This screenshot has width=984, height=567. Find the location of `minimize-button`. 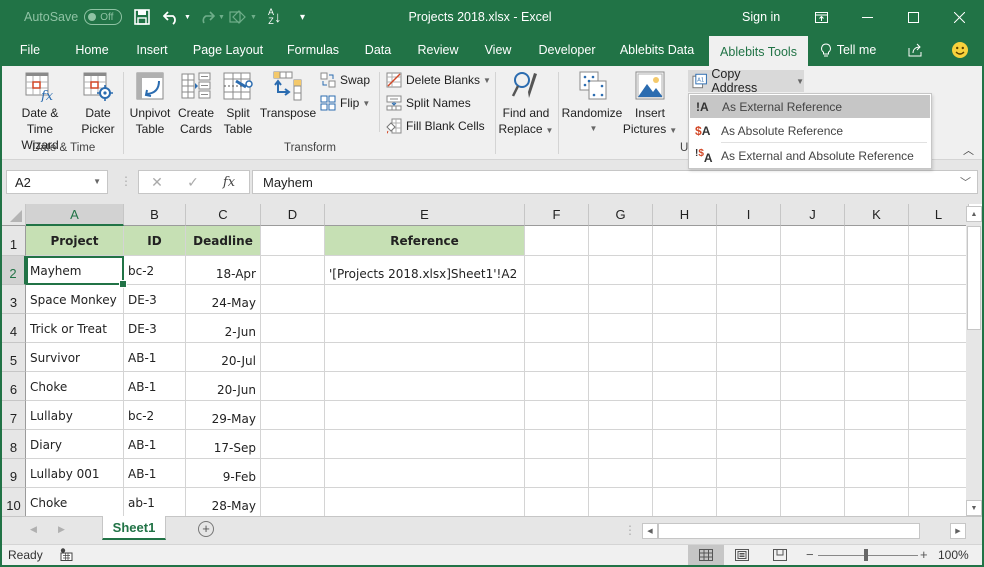

minimize-button is located at coordinates (867, 17).